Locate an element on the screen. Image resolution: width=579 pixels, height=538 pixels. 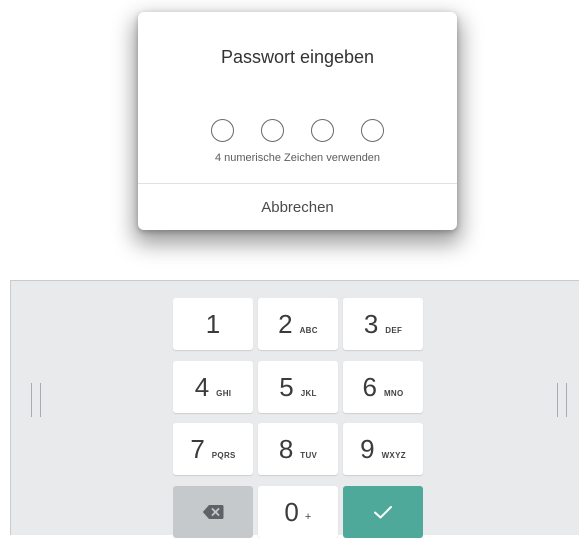
key-digit: 7 is located at coordinates (197, 449).